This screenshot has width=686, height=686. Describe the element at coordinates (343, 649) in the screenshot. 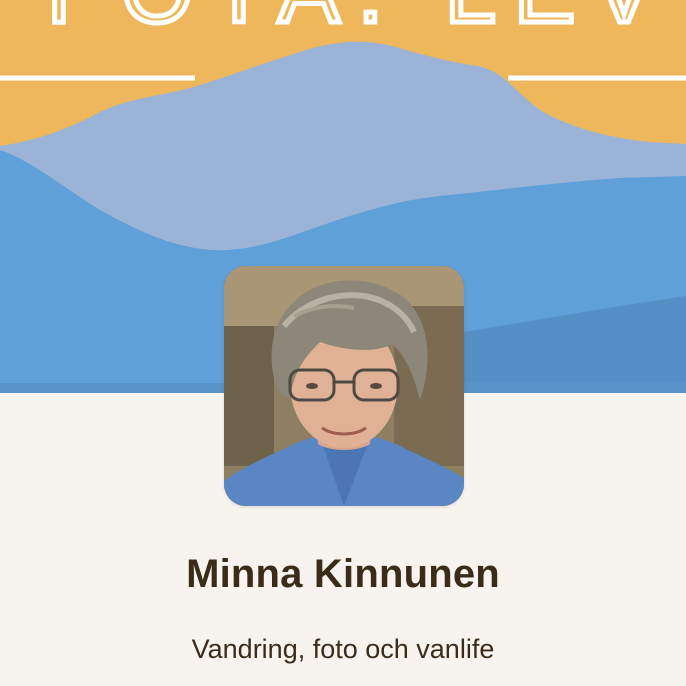

I see `profile-tagline: Vandring, foto och vanlife` at that location.